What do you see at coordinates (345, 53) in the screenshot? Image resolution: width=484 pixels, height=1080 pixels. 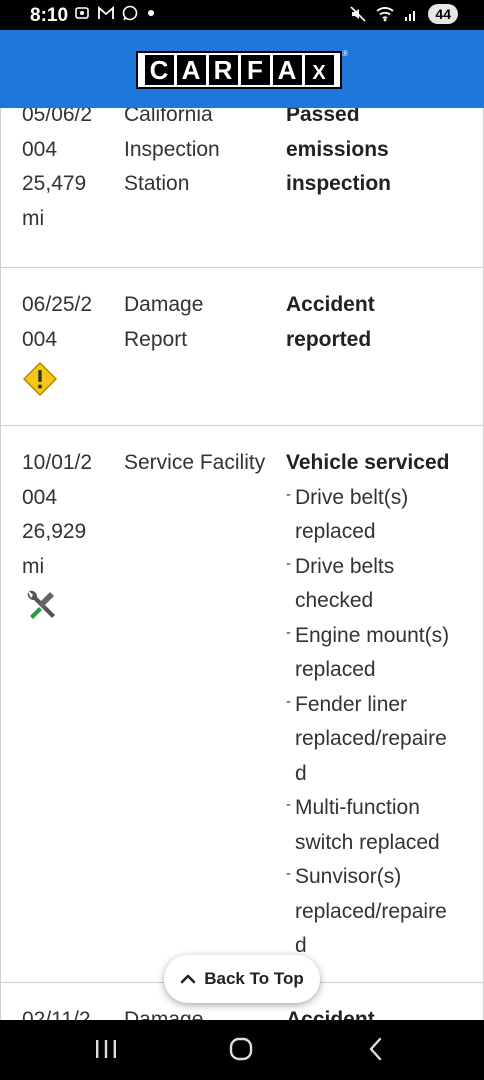 I see `registered-mark: ®` at bounding box center [345, 53].